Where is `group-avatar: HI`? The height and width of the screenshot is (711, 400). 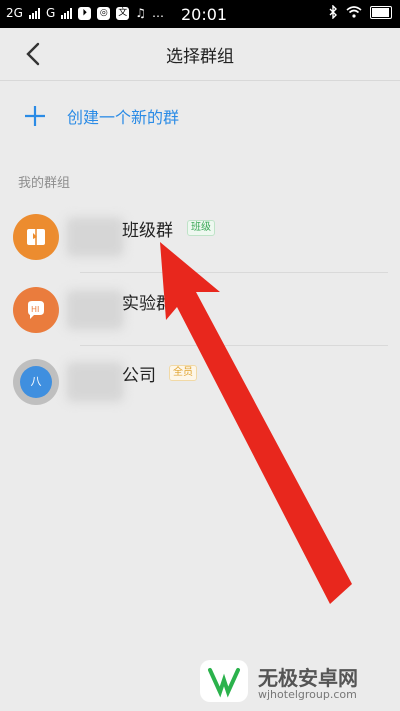
group-avatar: HI is located at coordinates (36, 310).